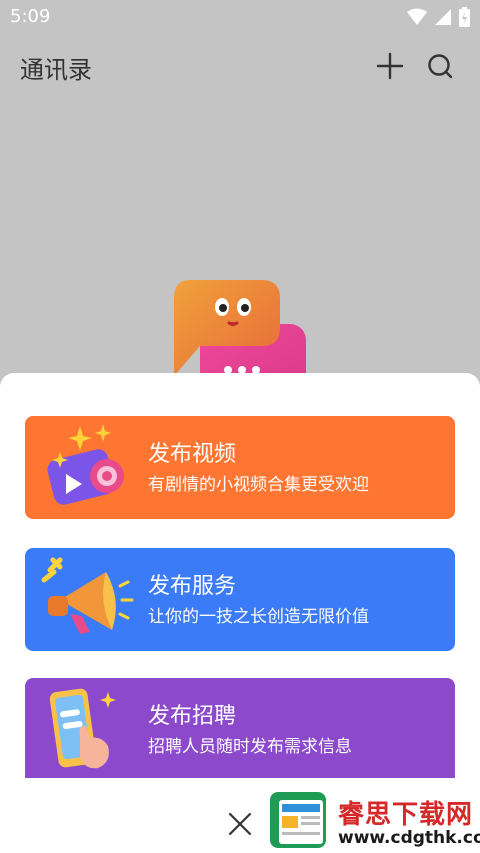  I want to click on search-icon, so click(440, 66).